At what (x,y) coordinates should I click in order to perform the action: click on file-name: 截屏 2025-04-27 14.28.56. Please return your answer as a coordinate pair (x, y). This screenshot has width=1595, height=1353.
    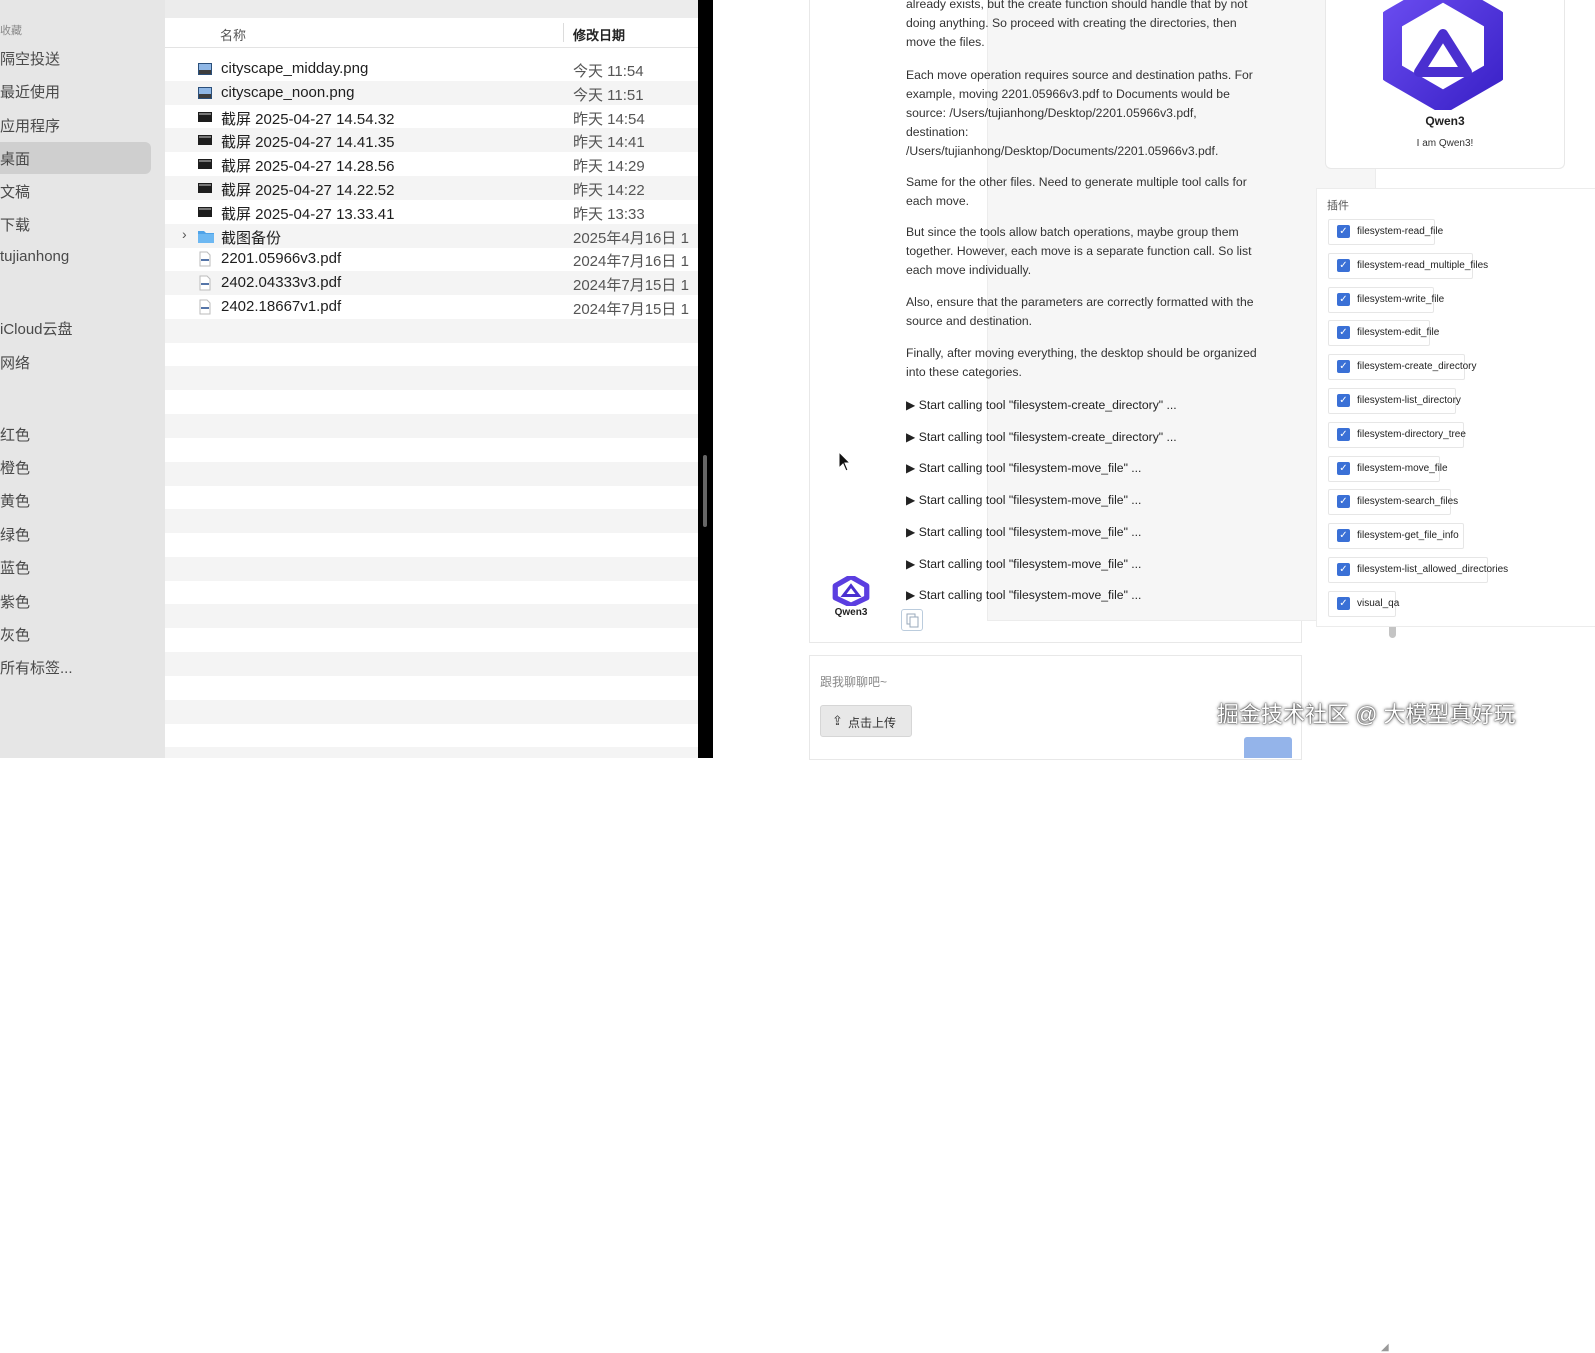
    Looking at the image, I should click on (308, 167).